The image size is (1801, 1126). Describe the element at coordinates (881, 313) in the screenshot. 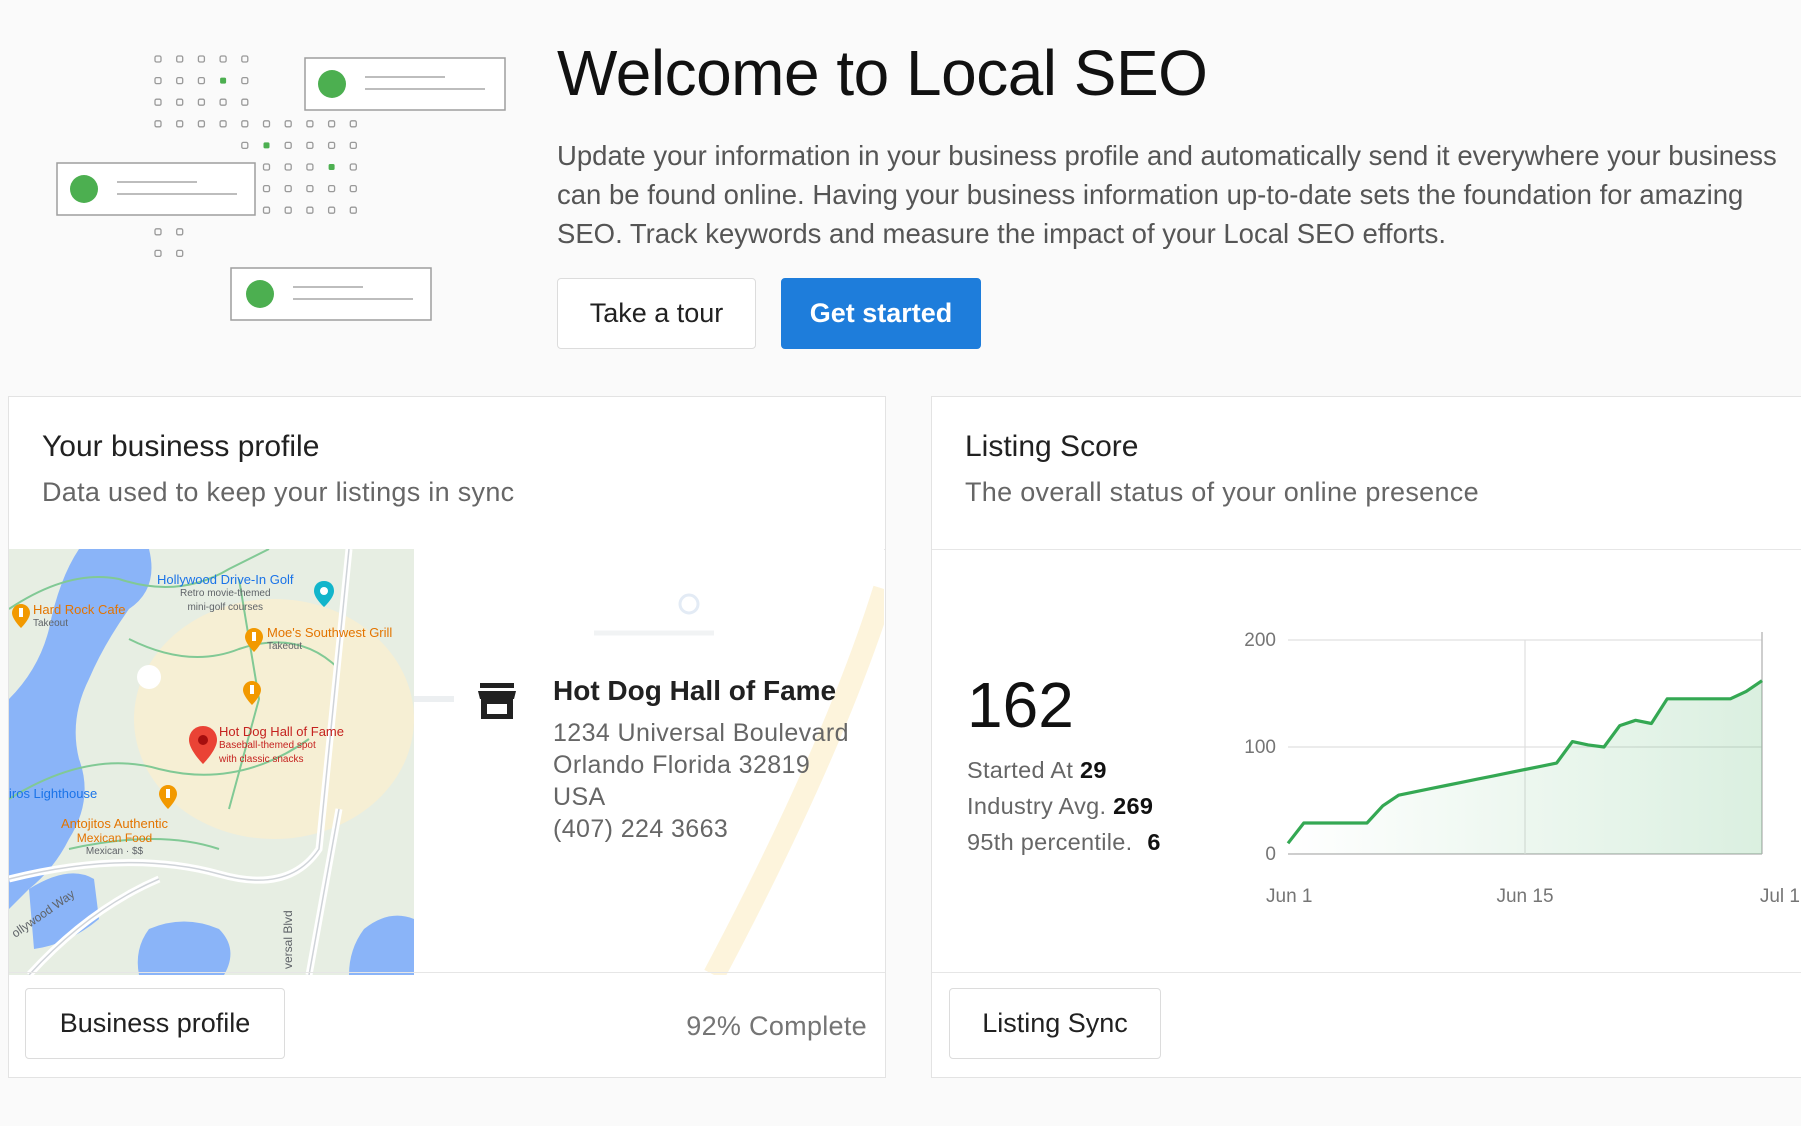

I see `get-started-button: Get started` at that location.